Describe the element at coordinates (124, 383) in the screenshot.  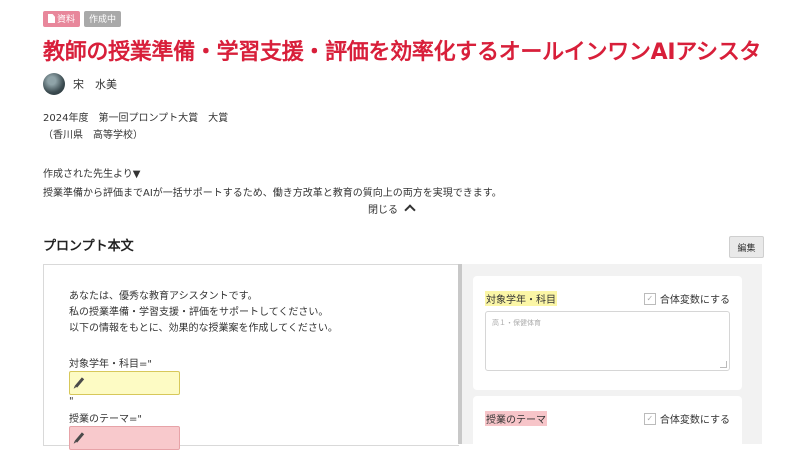
I see `variable-field-subject` at that location.